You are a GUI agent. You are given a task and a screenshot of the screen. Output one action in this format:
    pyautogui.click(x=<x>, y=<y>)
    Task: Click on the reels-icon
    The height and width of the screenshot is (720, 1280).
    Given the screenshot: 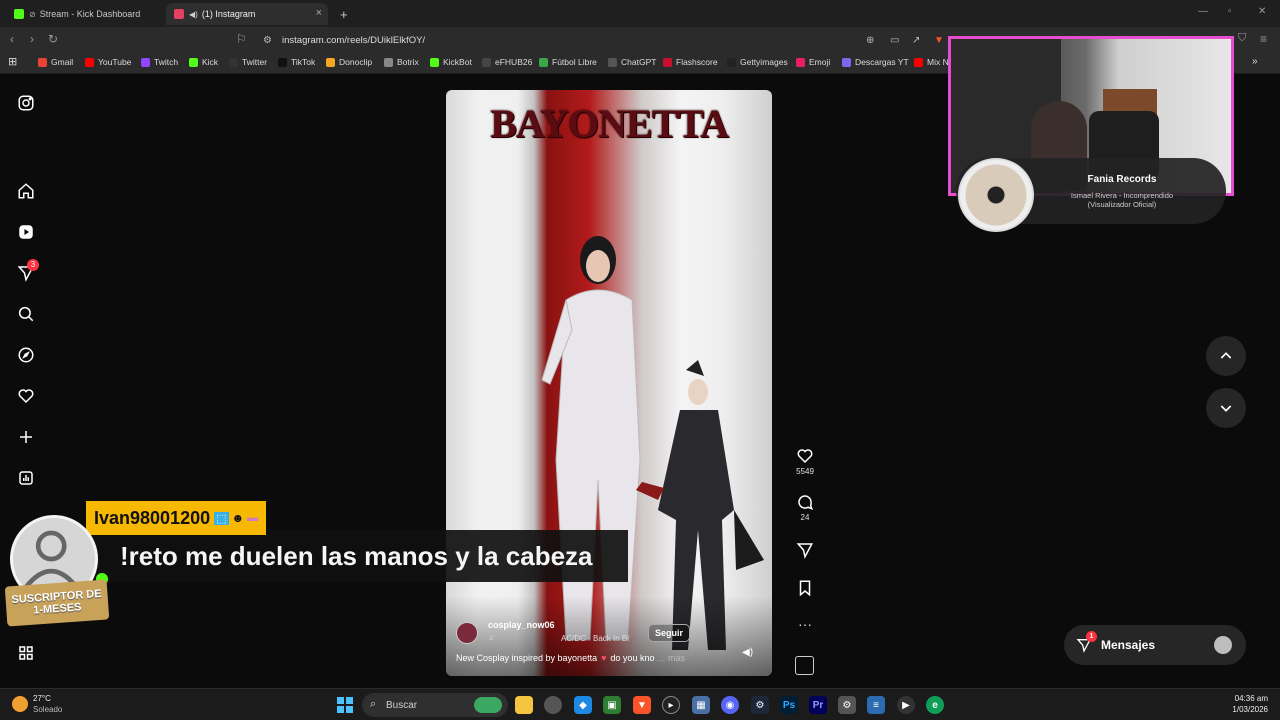 What is the action you would take?
    pyautogui.click(x=26, y=232)
    